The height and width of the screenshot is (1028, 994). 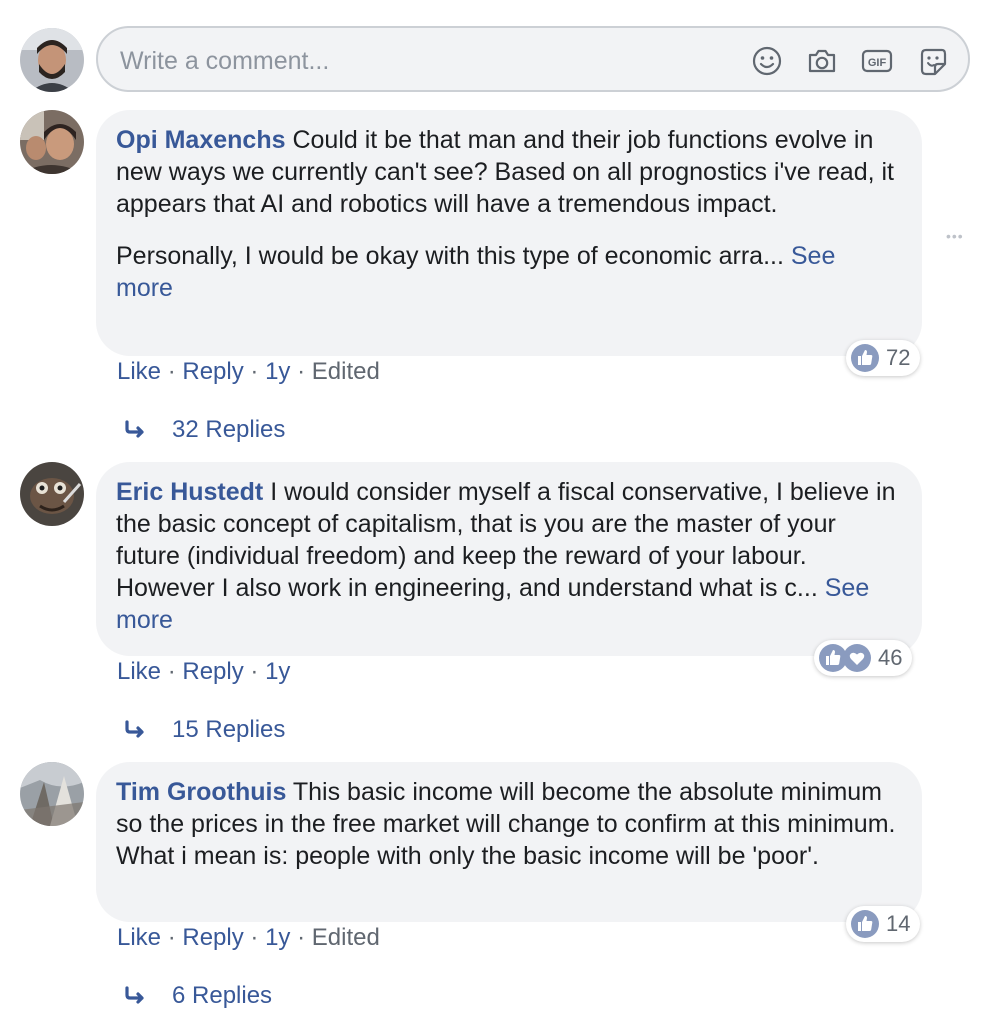 What do you see at coordinates (883, 358) in the screenshot?
I see `reaction-summary: 72` at bounding box center [883, 358].